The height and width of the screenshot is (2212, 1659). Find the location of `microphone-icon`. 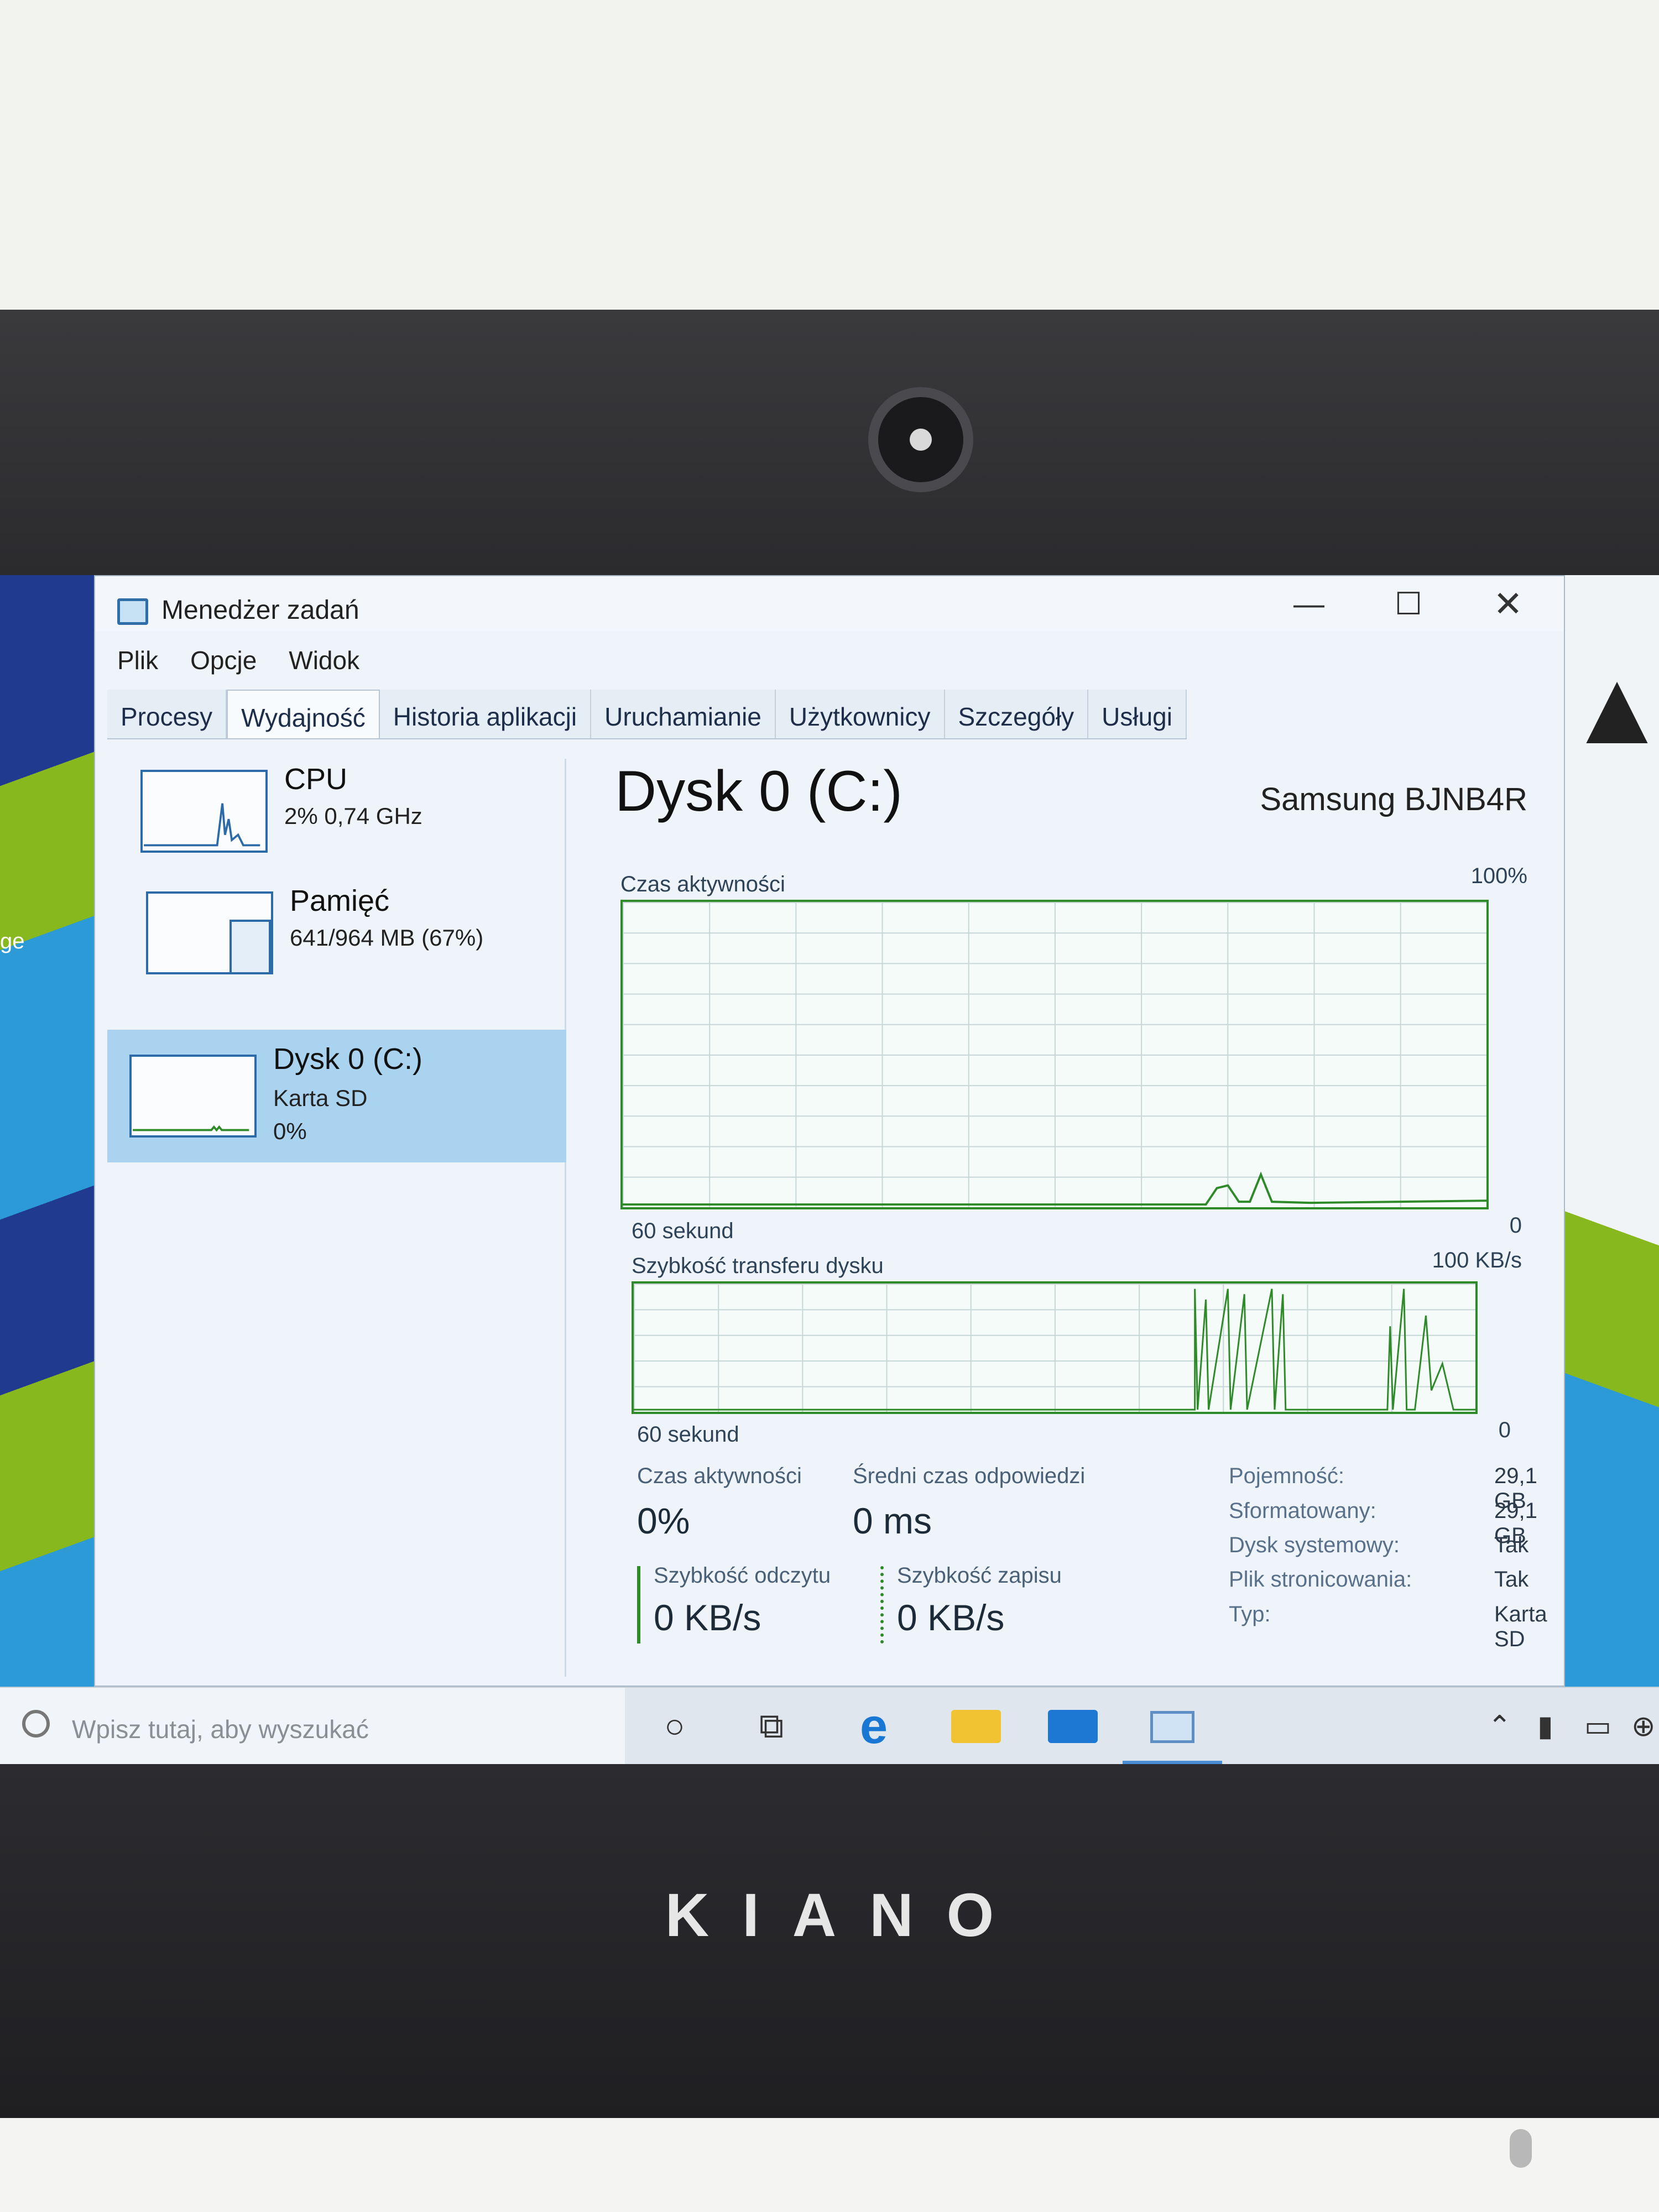

microphone-icon is located at coordinates (1521, 2149).